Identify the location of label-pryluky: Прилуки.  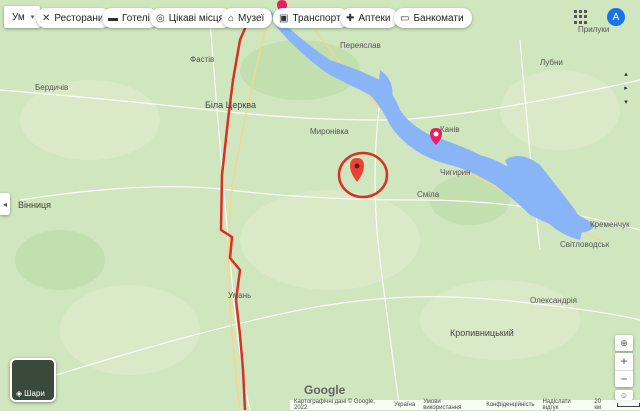
(593, 29).